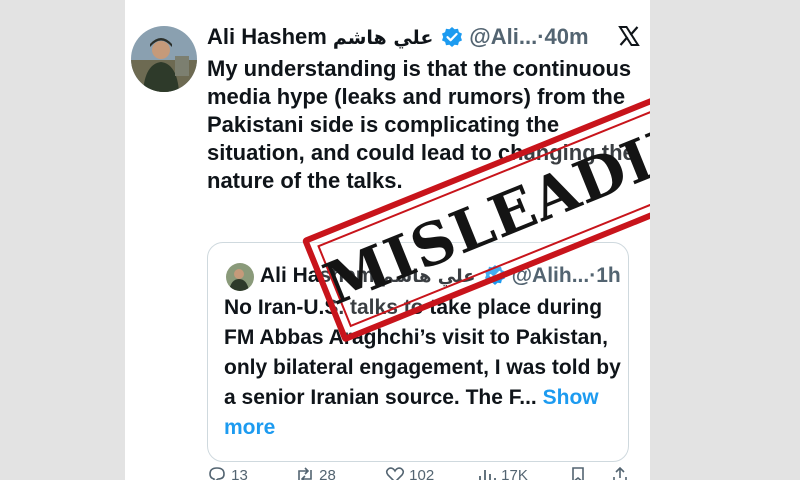  What do you see at coordinates (567, 36) in the screenshot?
I see `post-time: 40m` at bounding box center [567, 36].